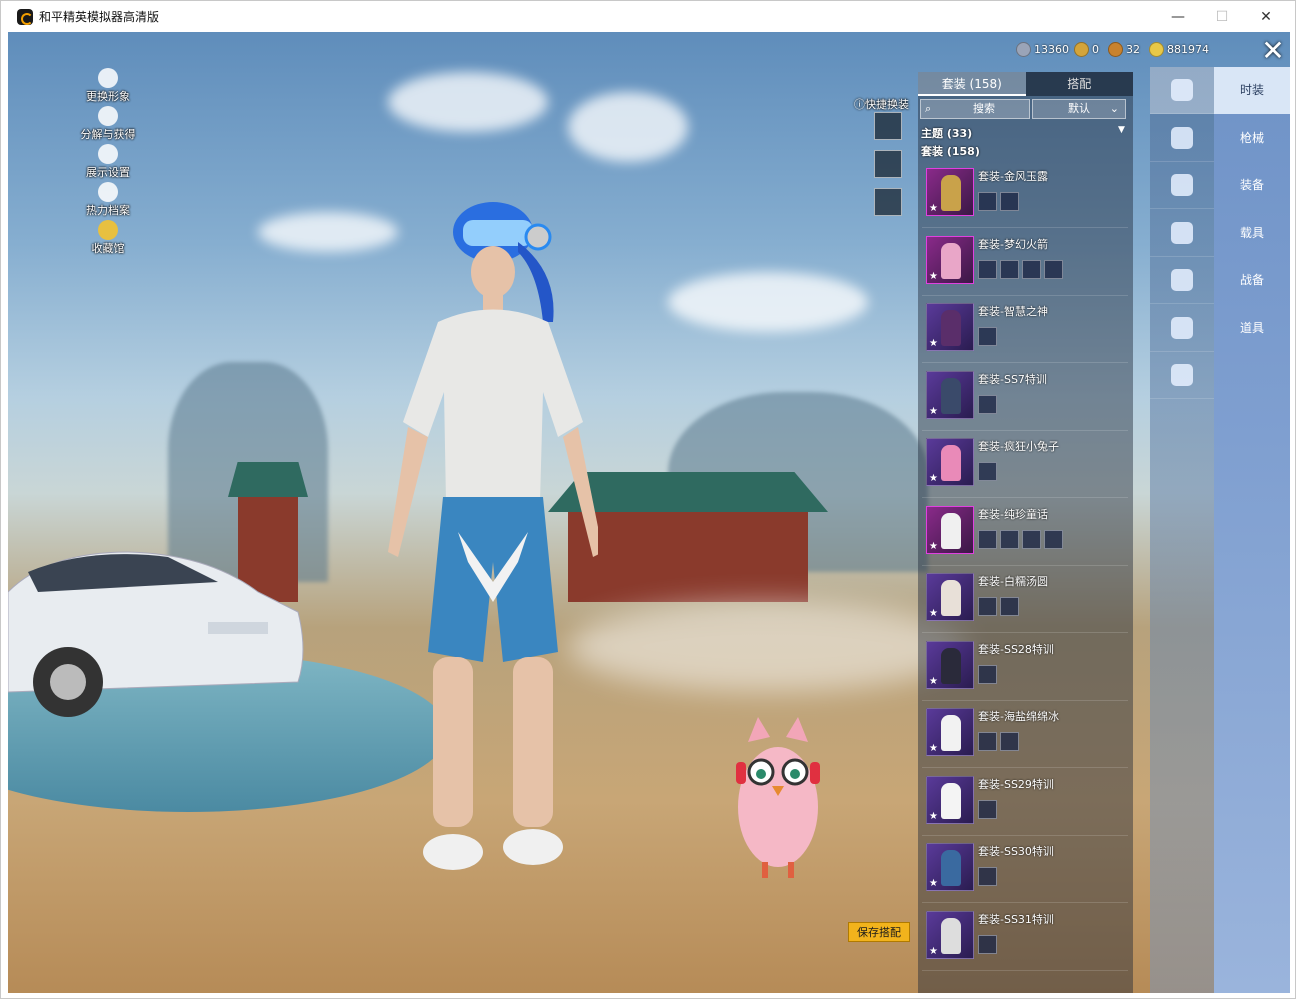  What do you see at coordinates (1012, 379) in the screenshot?
I see `outfit-name: 套装-SS7特训` at bounding box center [1012, 379].